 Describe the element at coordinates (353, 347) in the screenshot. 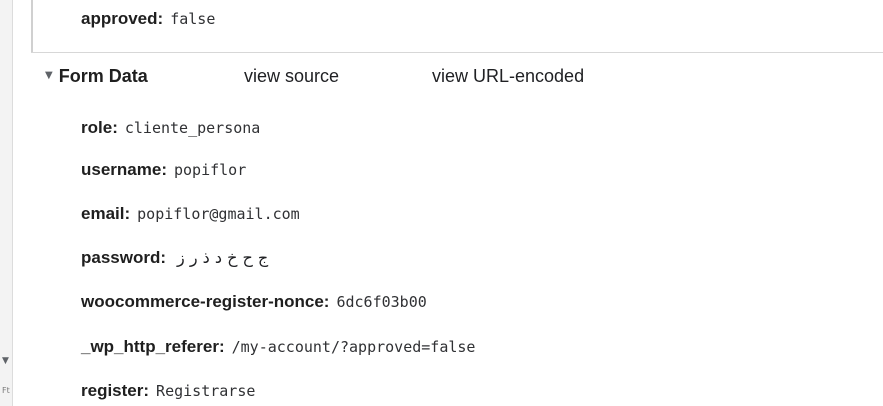

I see `form-value: /my-account/?approved=false` at that location.